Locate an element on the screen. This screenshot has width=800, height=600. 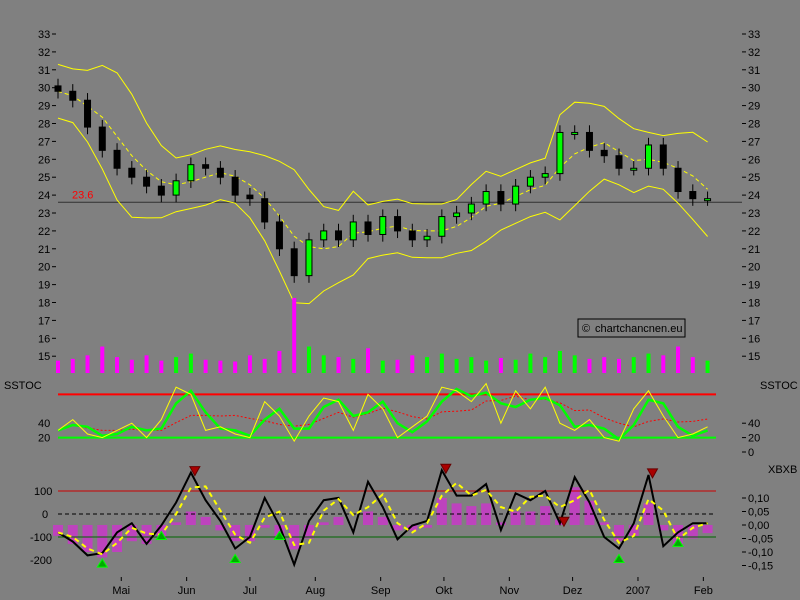
price-tick-left: 25 is located at coordinates (44, 178).